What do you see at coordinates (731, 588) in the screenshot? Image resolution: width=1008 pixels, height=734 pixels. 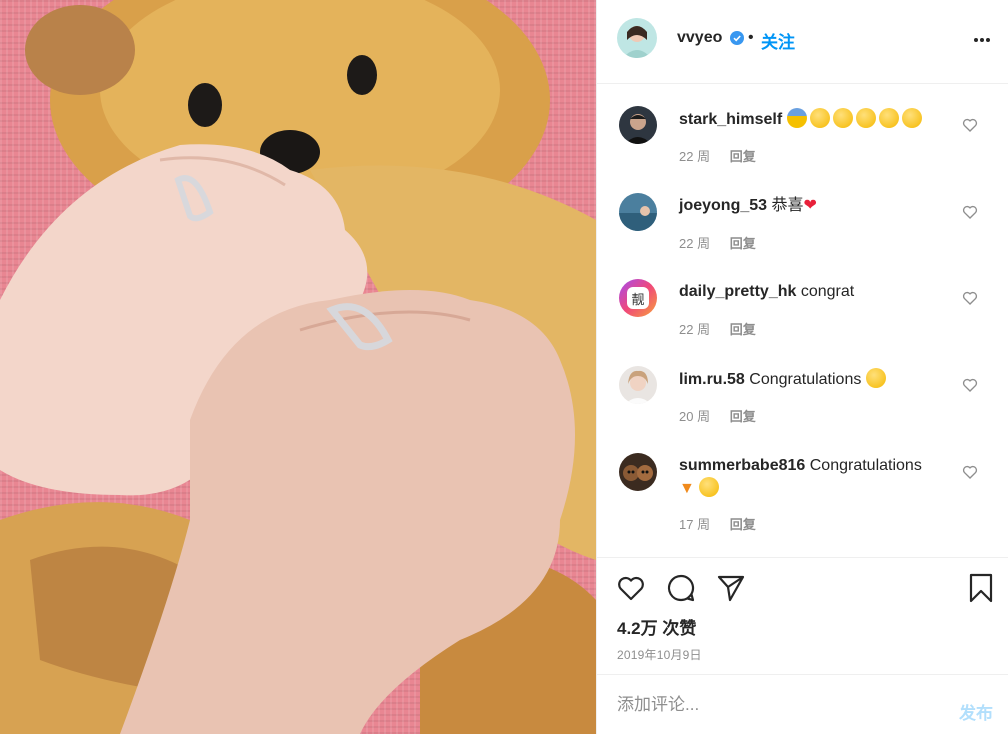 I see `share-icon` at bounding box center [731, 588].